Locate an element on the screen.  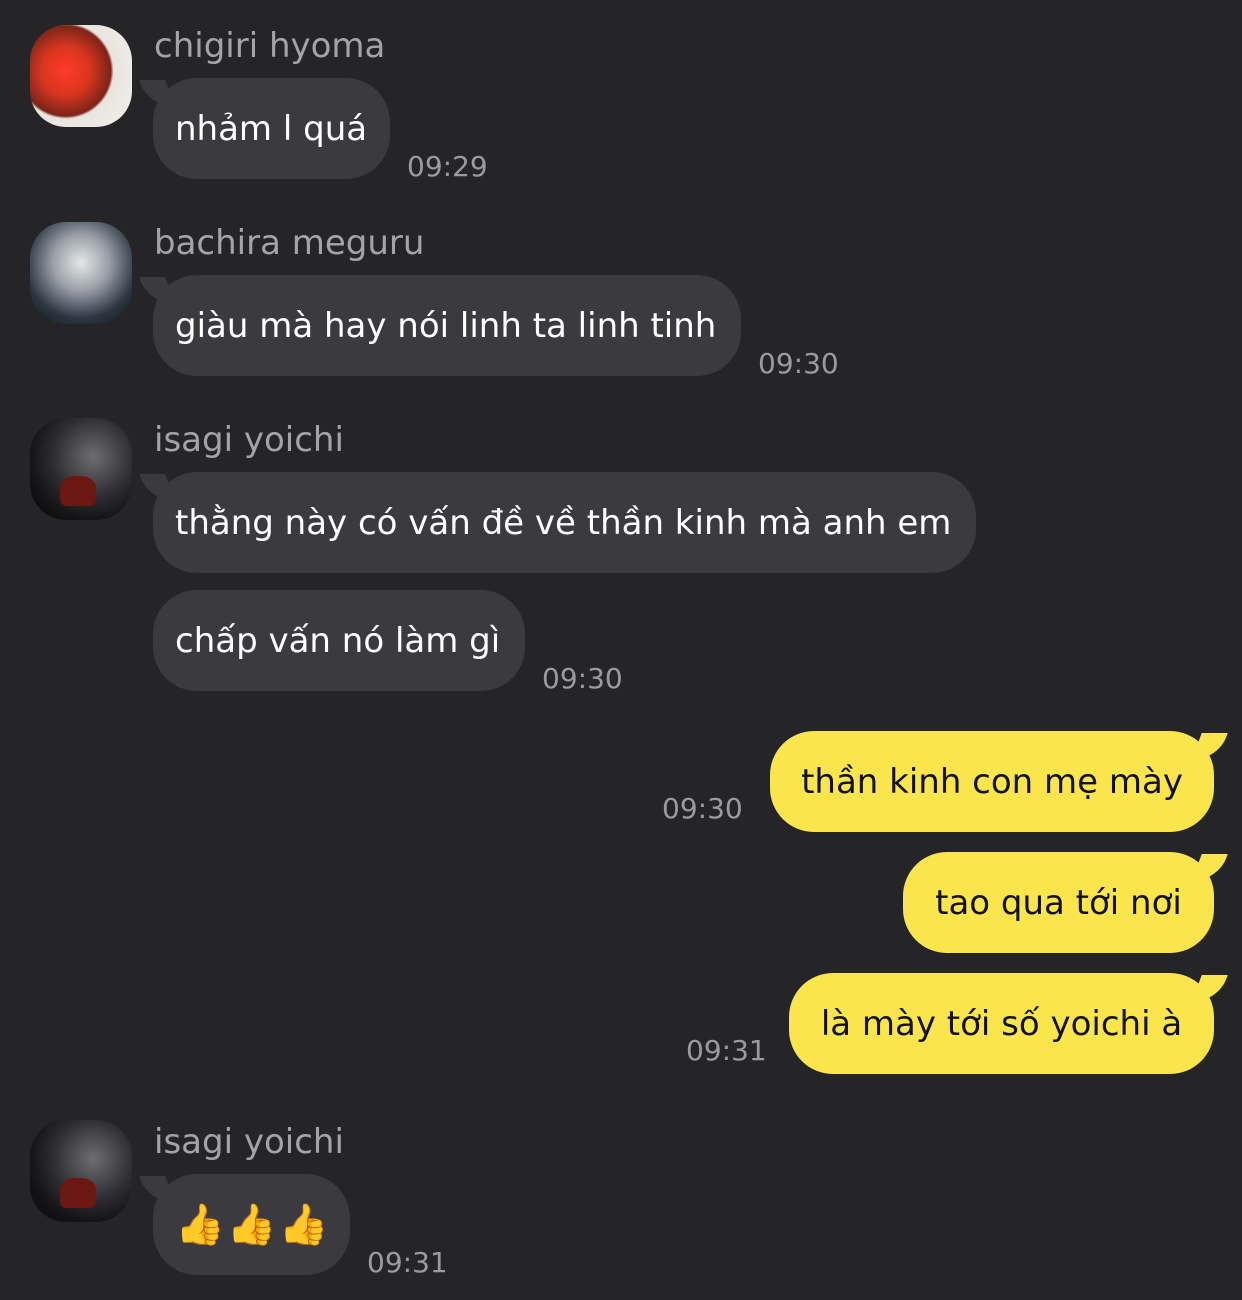
message-time: 09:29 is located at coordinates (447, 166).